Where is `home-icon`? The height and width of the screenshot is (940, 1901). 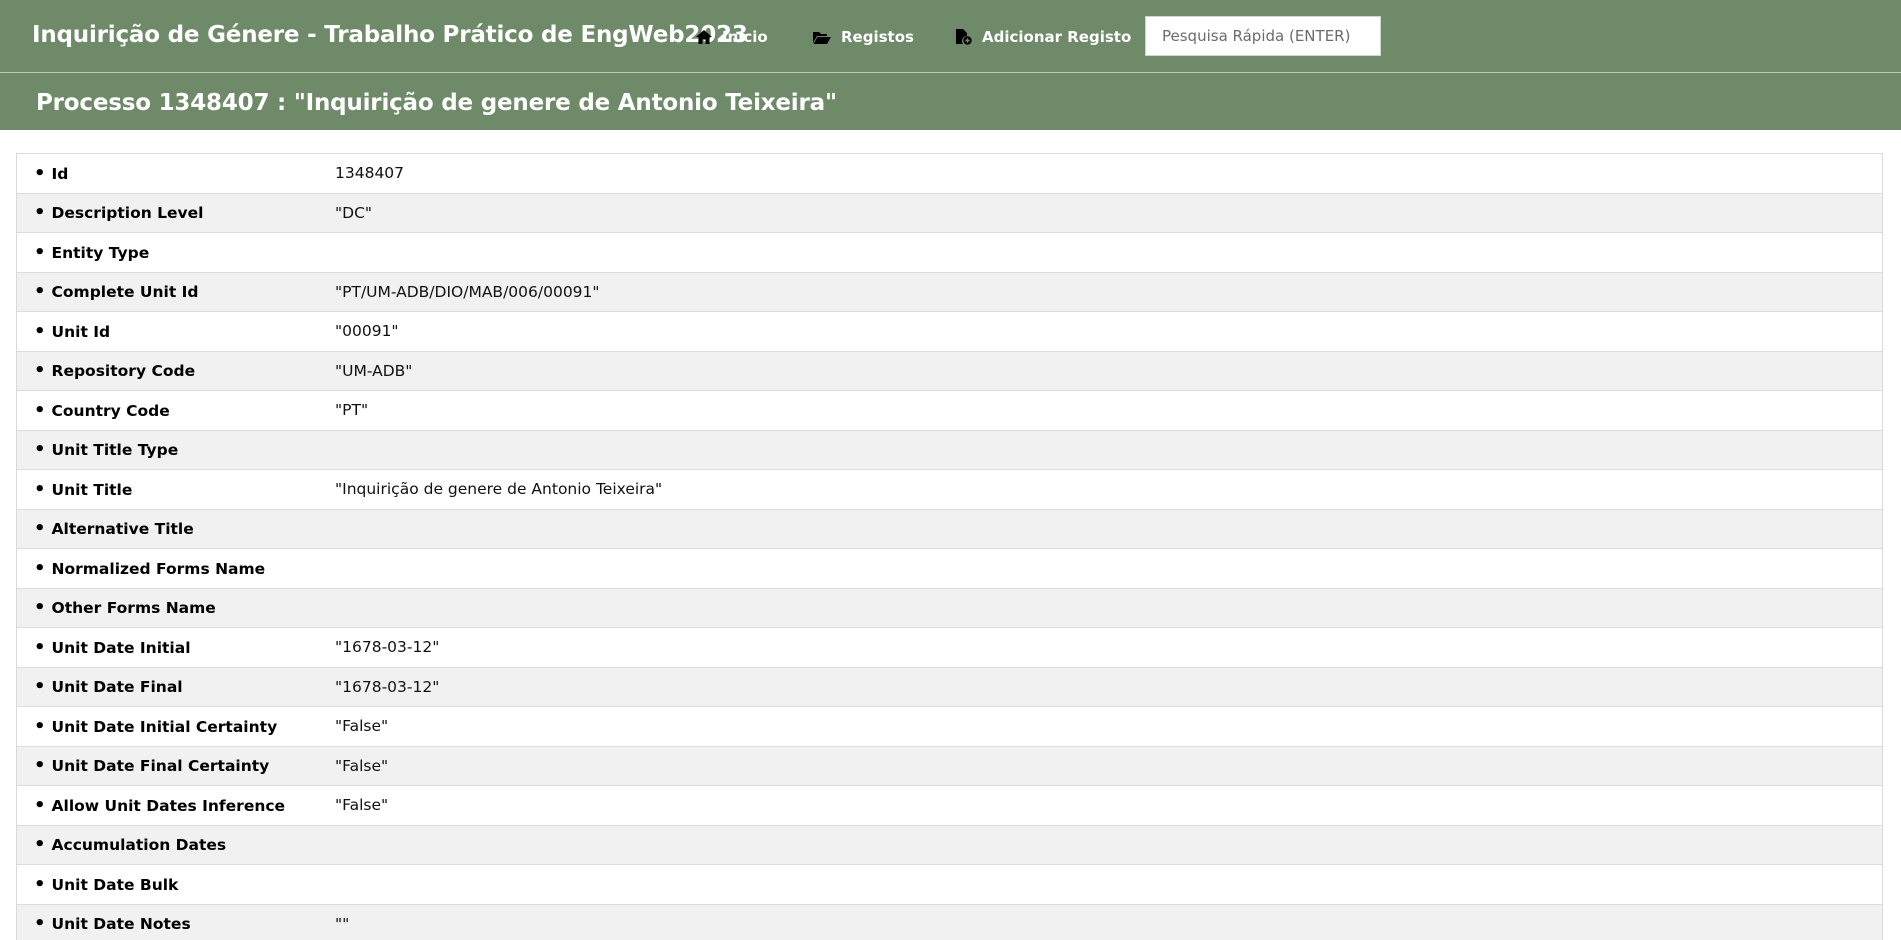
home-icon is located at coordinates (704, 37).